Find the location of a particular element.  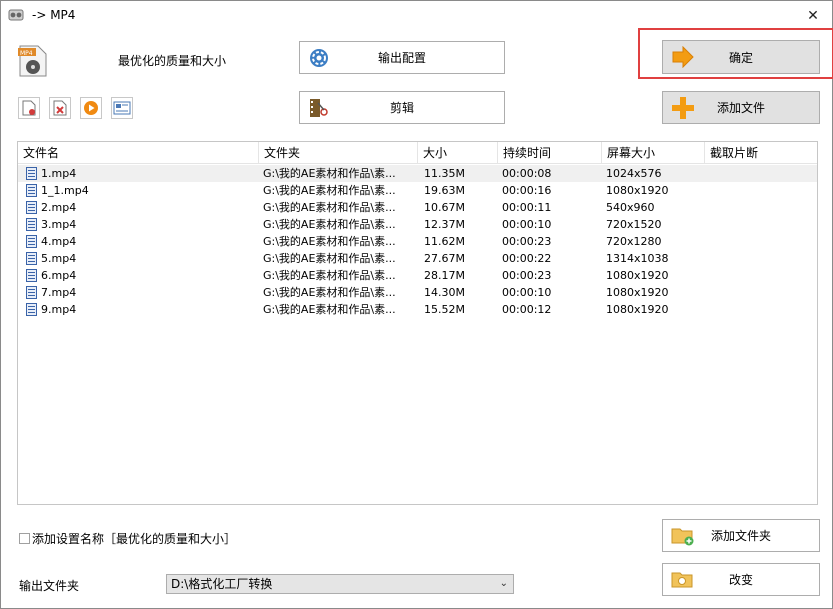

output-folder-value: D:\格式化工厂转换 is located at coordinates (222, 584).